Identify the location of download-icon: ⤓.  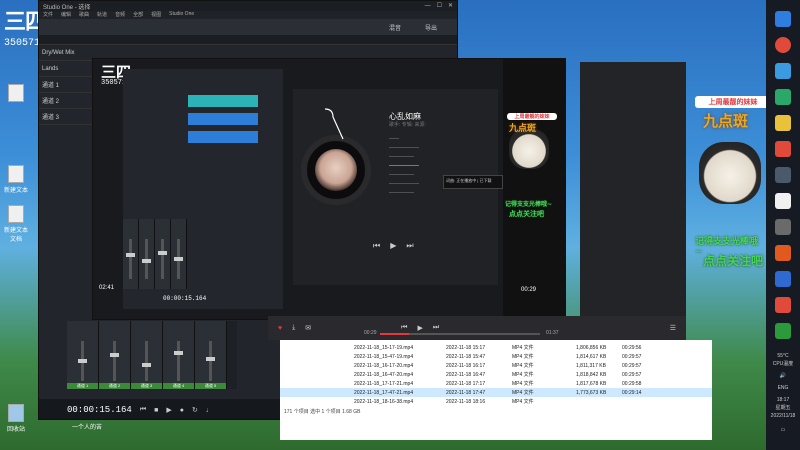
(293, 328).